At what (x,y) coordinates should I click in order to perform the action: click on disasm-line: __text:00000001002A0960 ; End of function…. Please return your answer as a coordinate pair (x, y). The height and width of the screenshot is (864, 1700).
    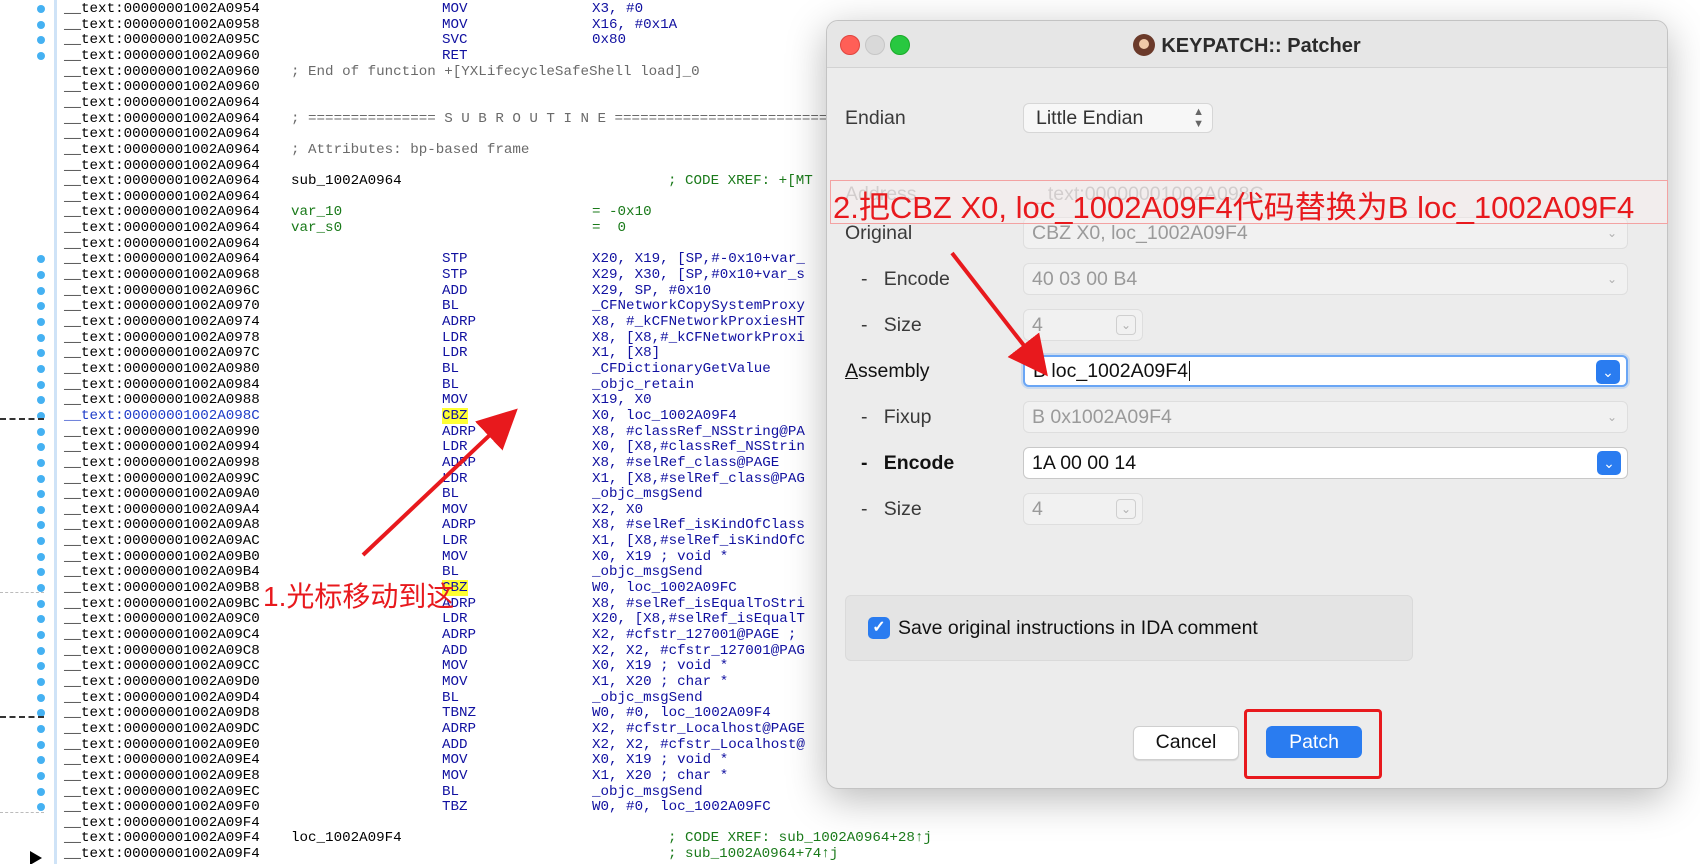
    Looking at the image, I should click on (382, 72).